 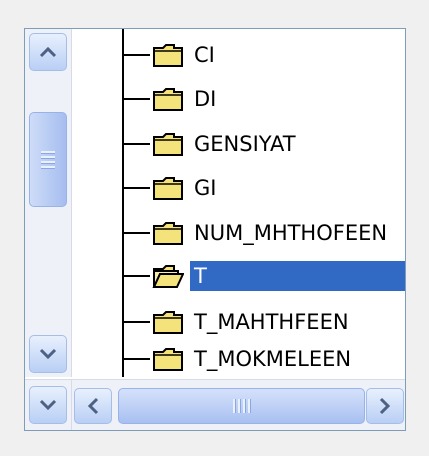 I want to click on chevron-left-icon, so click(x=93, y=406).